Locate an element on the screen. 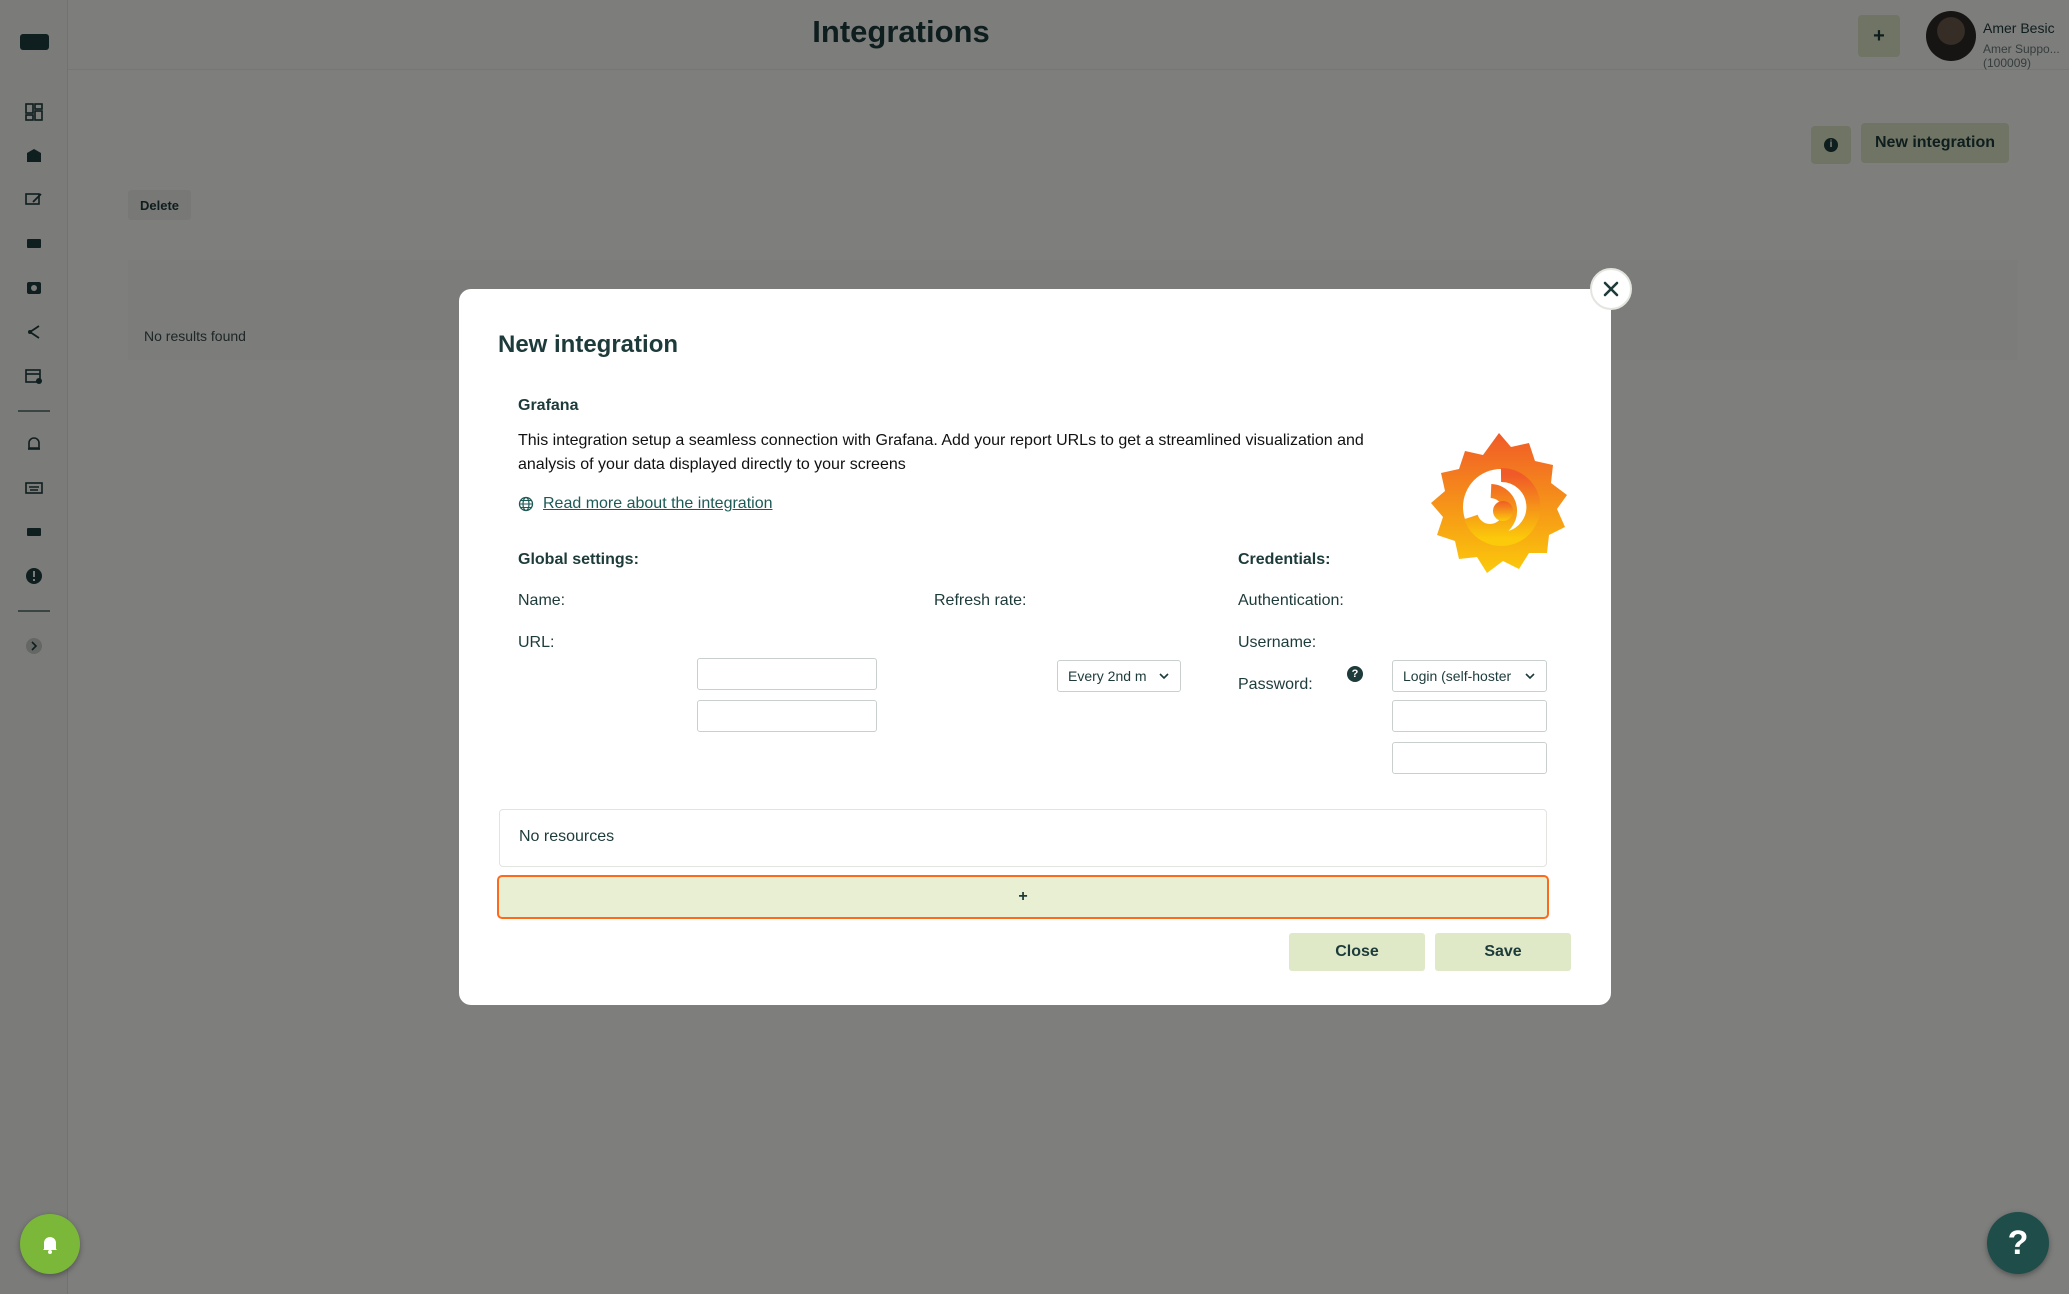 The image size is (2069, 1294). refresh-rate-label: Refresh rate: is located at coordinates (980, 600).